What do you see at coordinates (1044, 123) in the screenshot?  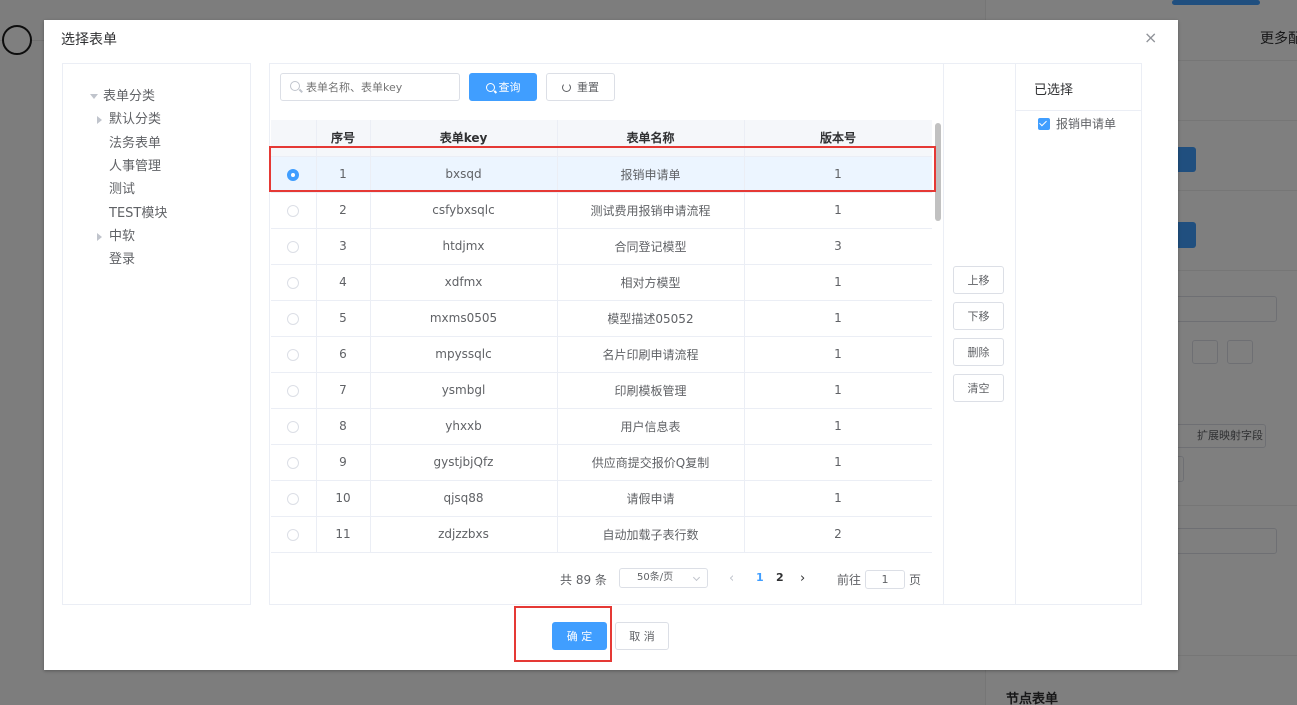 I see `checkbox-checked-icon` at bounding box center [1044, 123].